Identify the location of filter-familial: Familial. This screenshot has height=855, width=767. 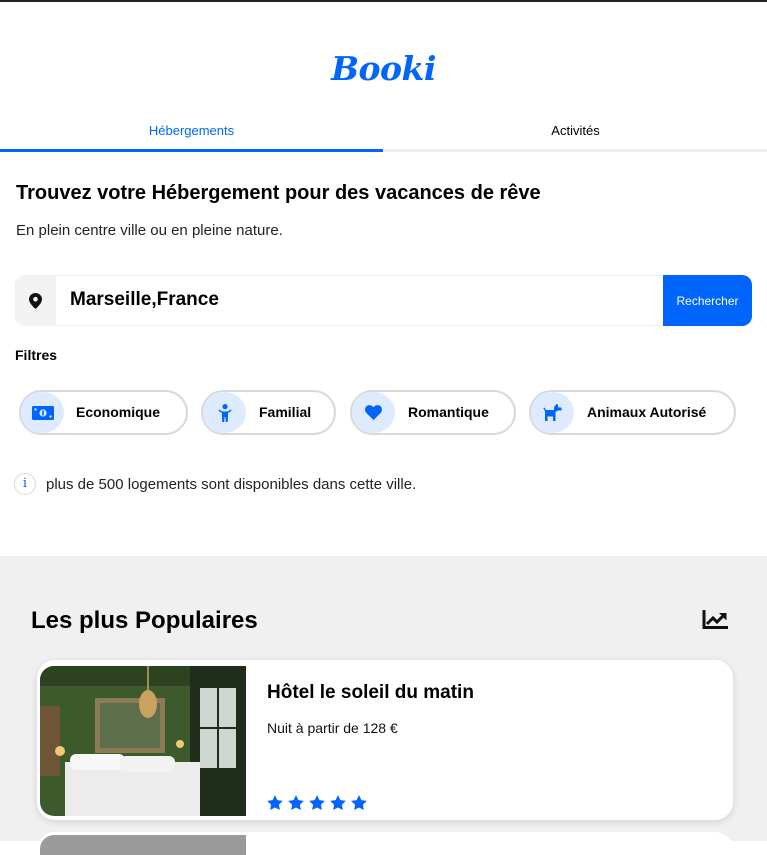
(268, 412).